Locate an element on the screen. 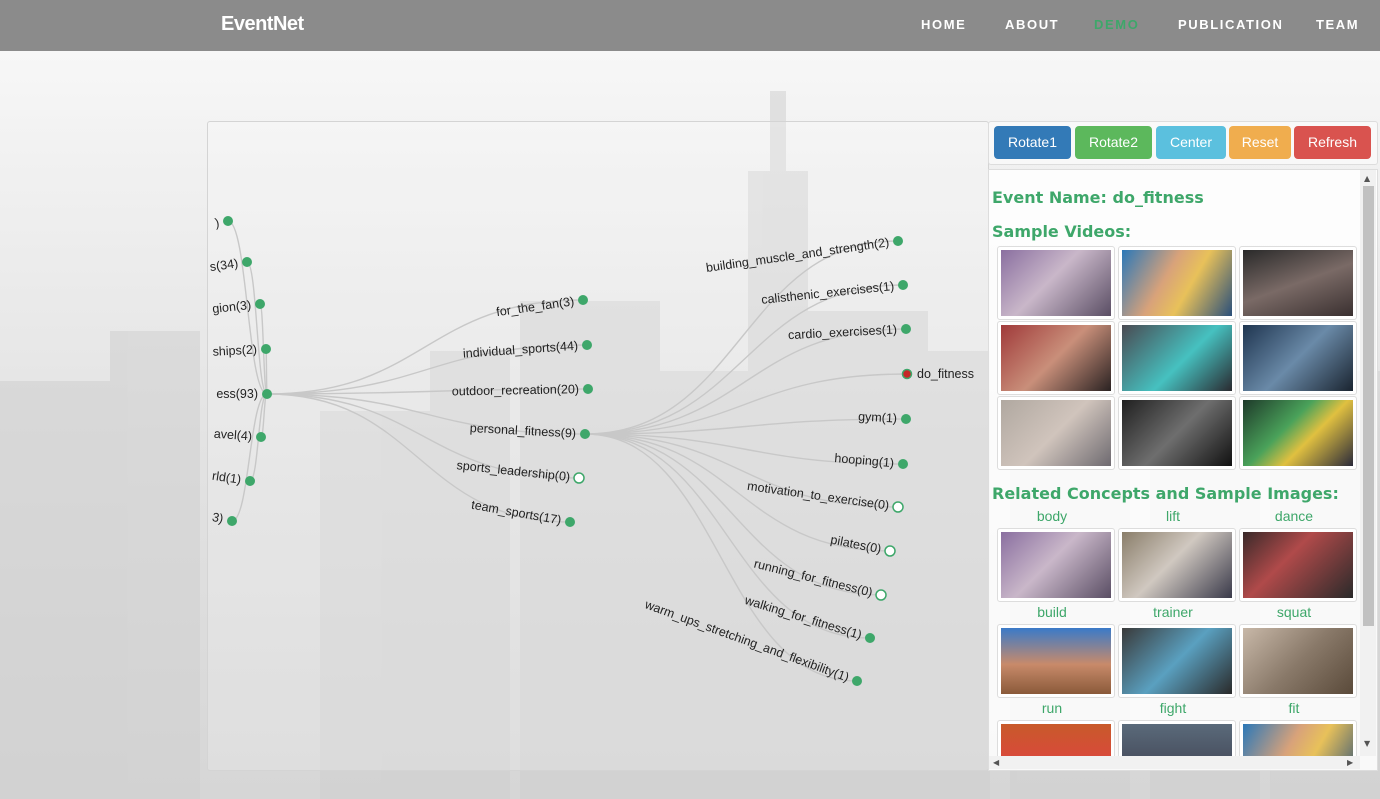 The height and width of the screenshot is (799, 1380). tree-node-label: gion(3) is located at coordinates (232, 307).